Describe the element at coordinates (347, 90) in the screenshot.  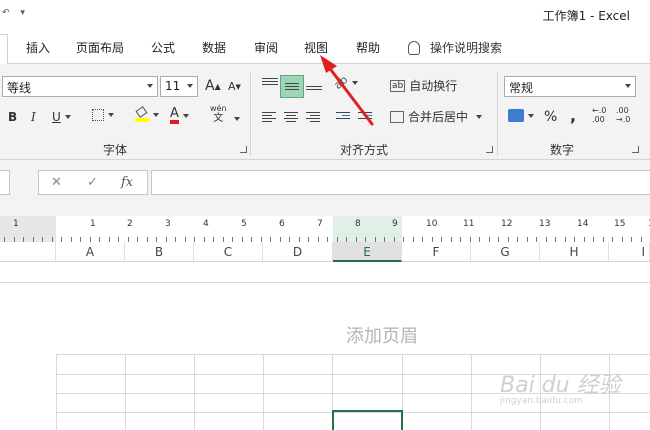
I see `annotation-arrow` at that location.